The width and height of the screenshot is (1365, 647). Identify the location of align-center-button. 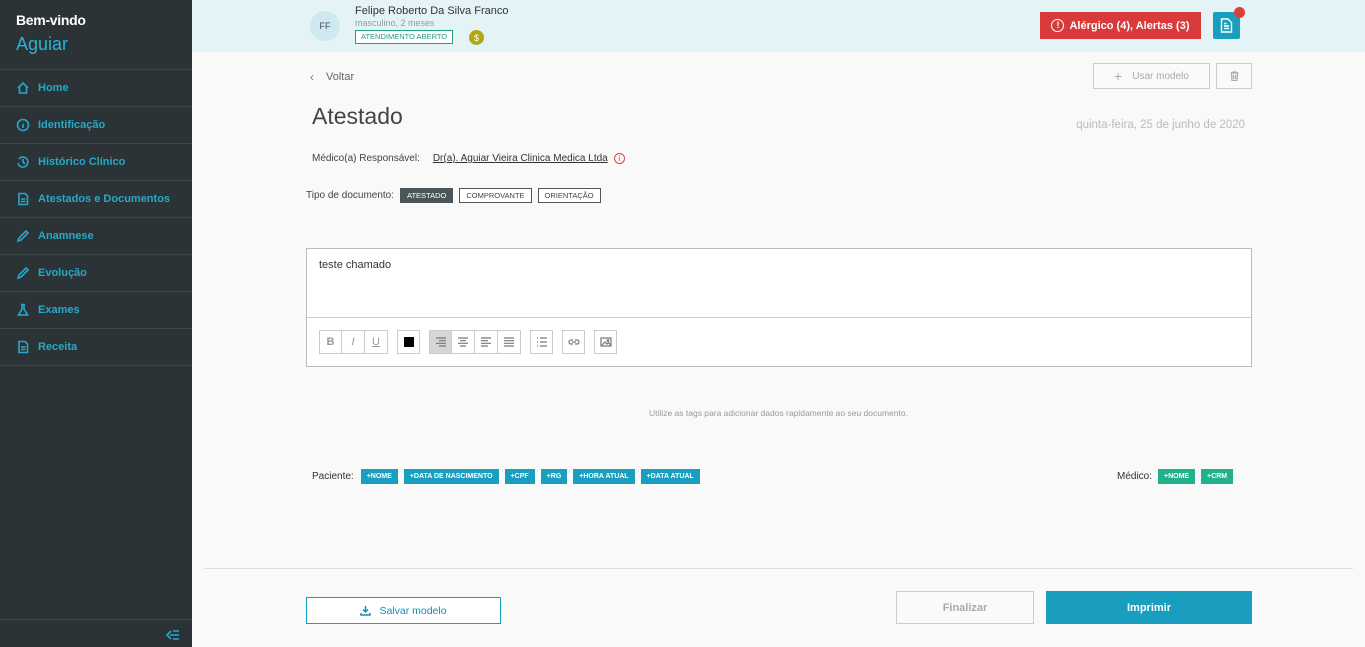
(463, 342).